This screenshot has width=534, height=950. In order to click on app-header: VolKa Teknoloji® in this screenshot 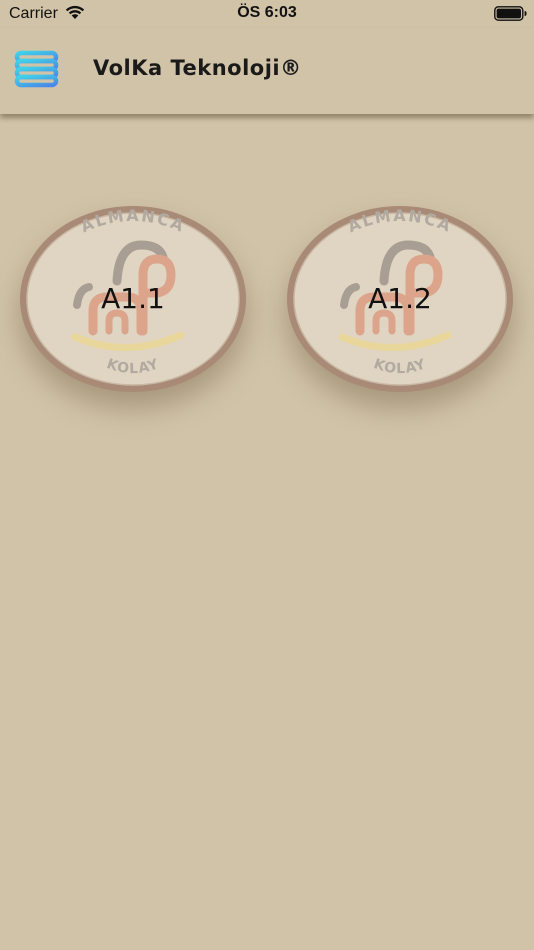, I will do `click(267, 71)`.